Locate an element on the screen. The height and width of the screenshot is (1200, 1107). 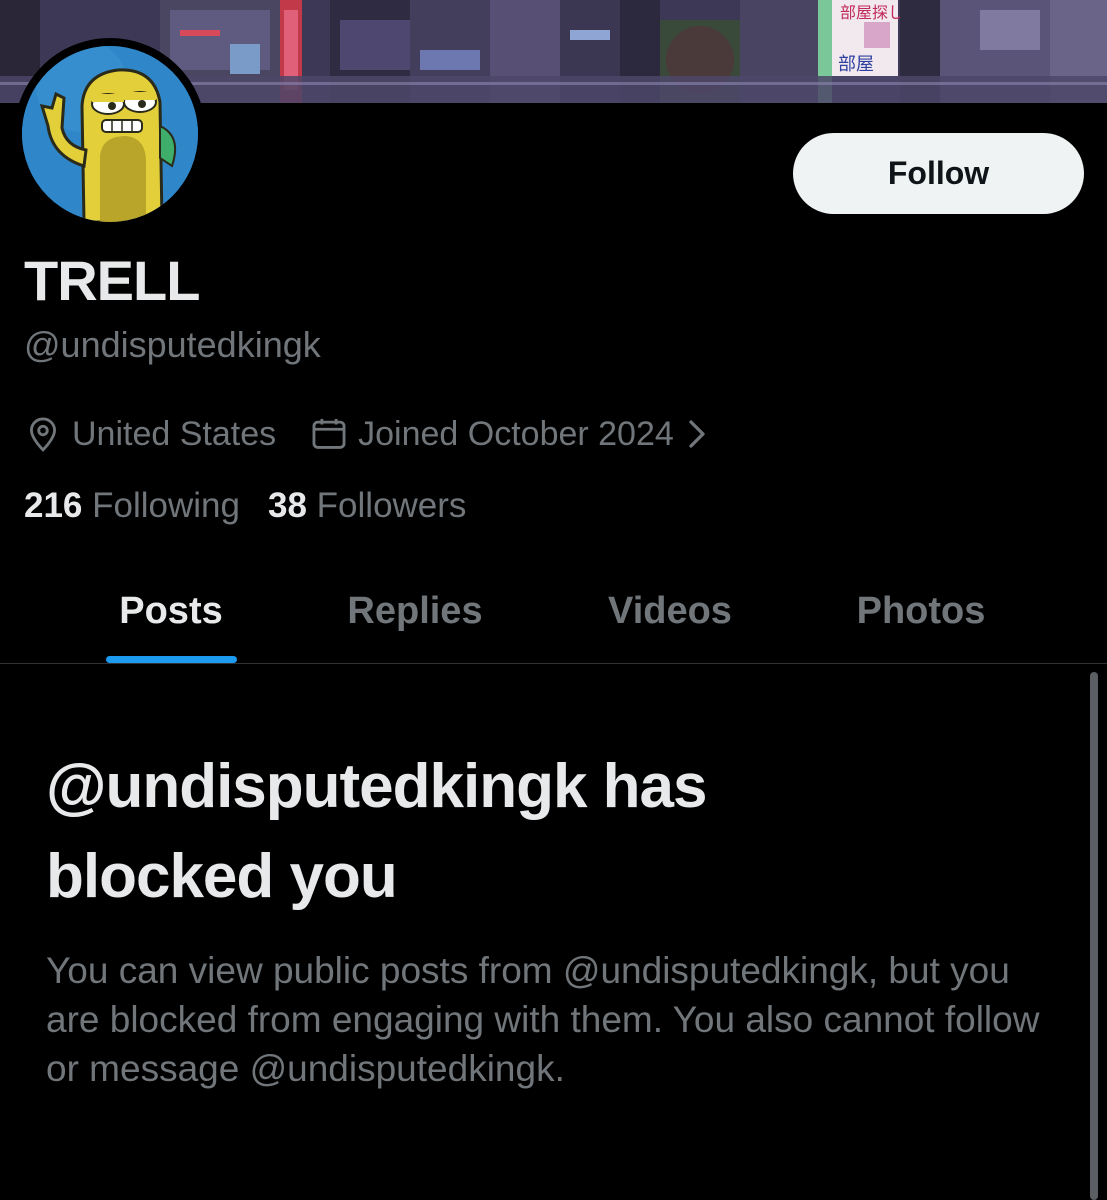
profile-tabs: Posts Replies Videos Photos is located at coordinates (553, 611).